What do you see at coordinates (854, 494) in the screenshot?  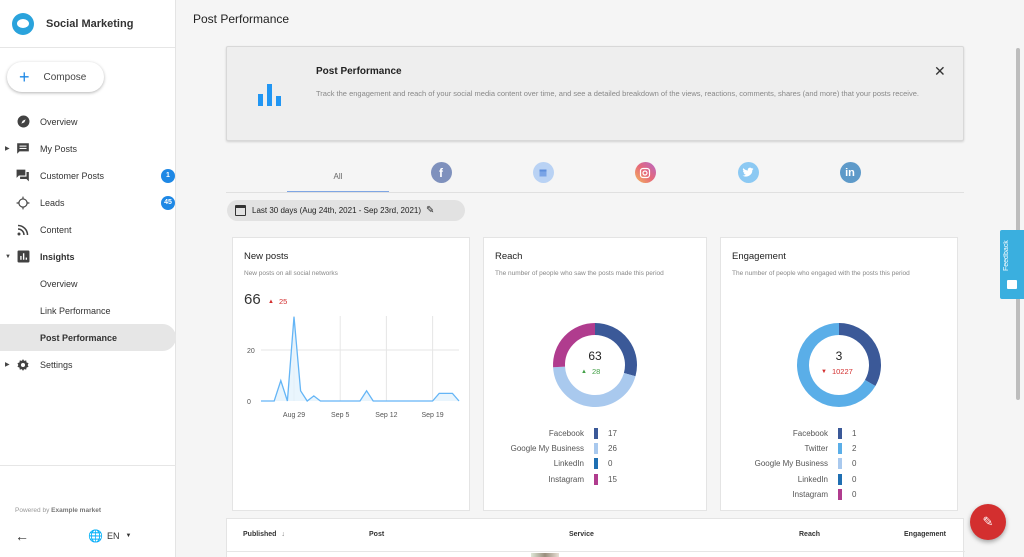 I see `legend-value: 0` at bounding box center [854, 494].